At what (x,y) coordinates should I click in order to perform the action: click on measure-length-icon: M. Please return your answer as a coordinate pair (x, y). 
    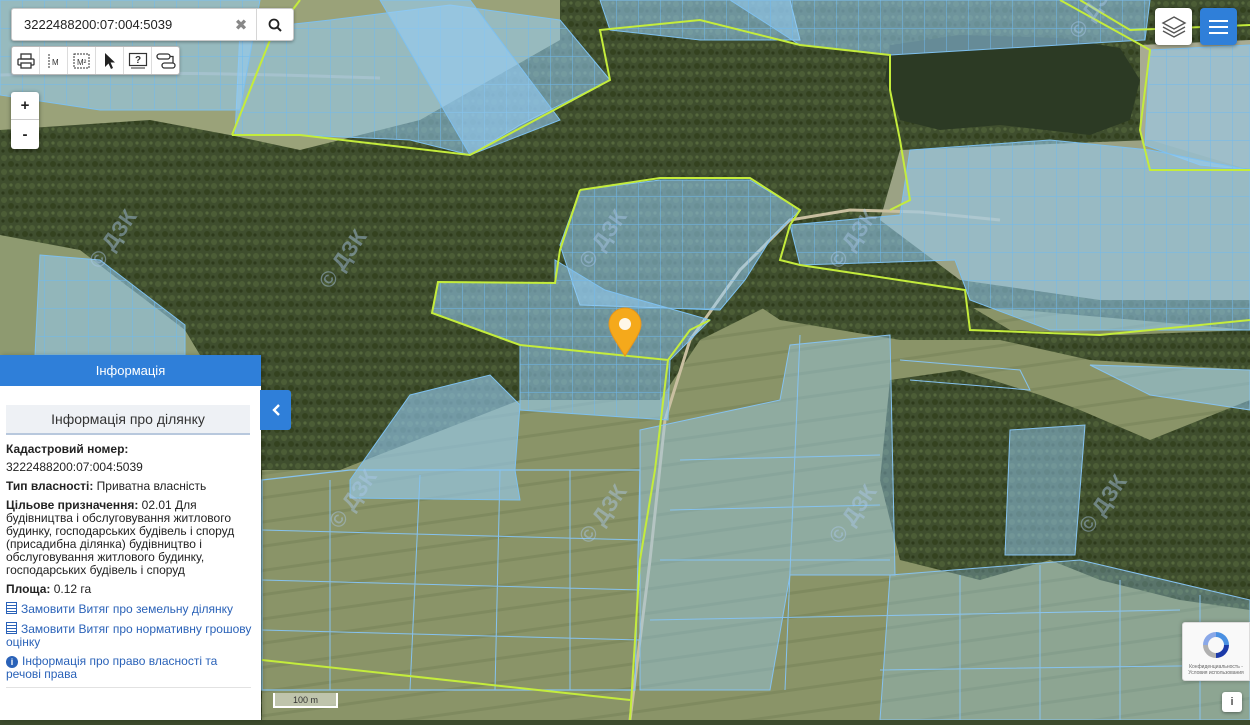
    Looking at the image, I should click on (53, 60).